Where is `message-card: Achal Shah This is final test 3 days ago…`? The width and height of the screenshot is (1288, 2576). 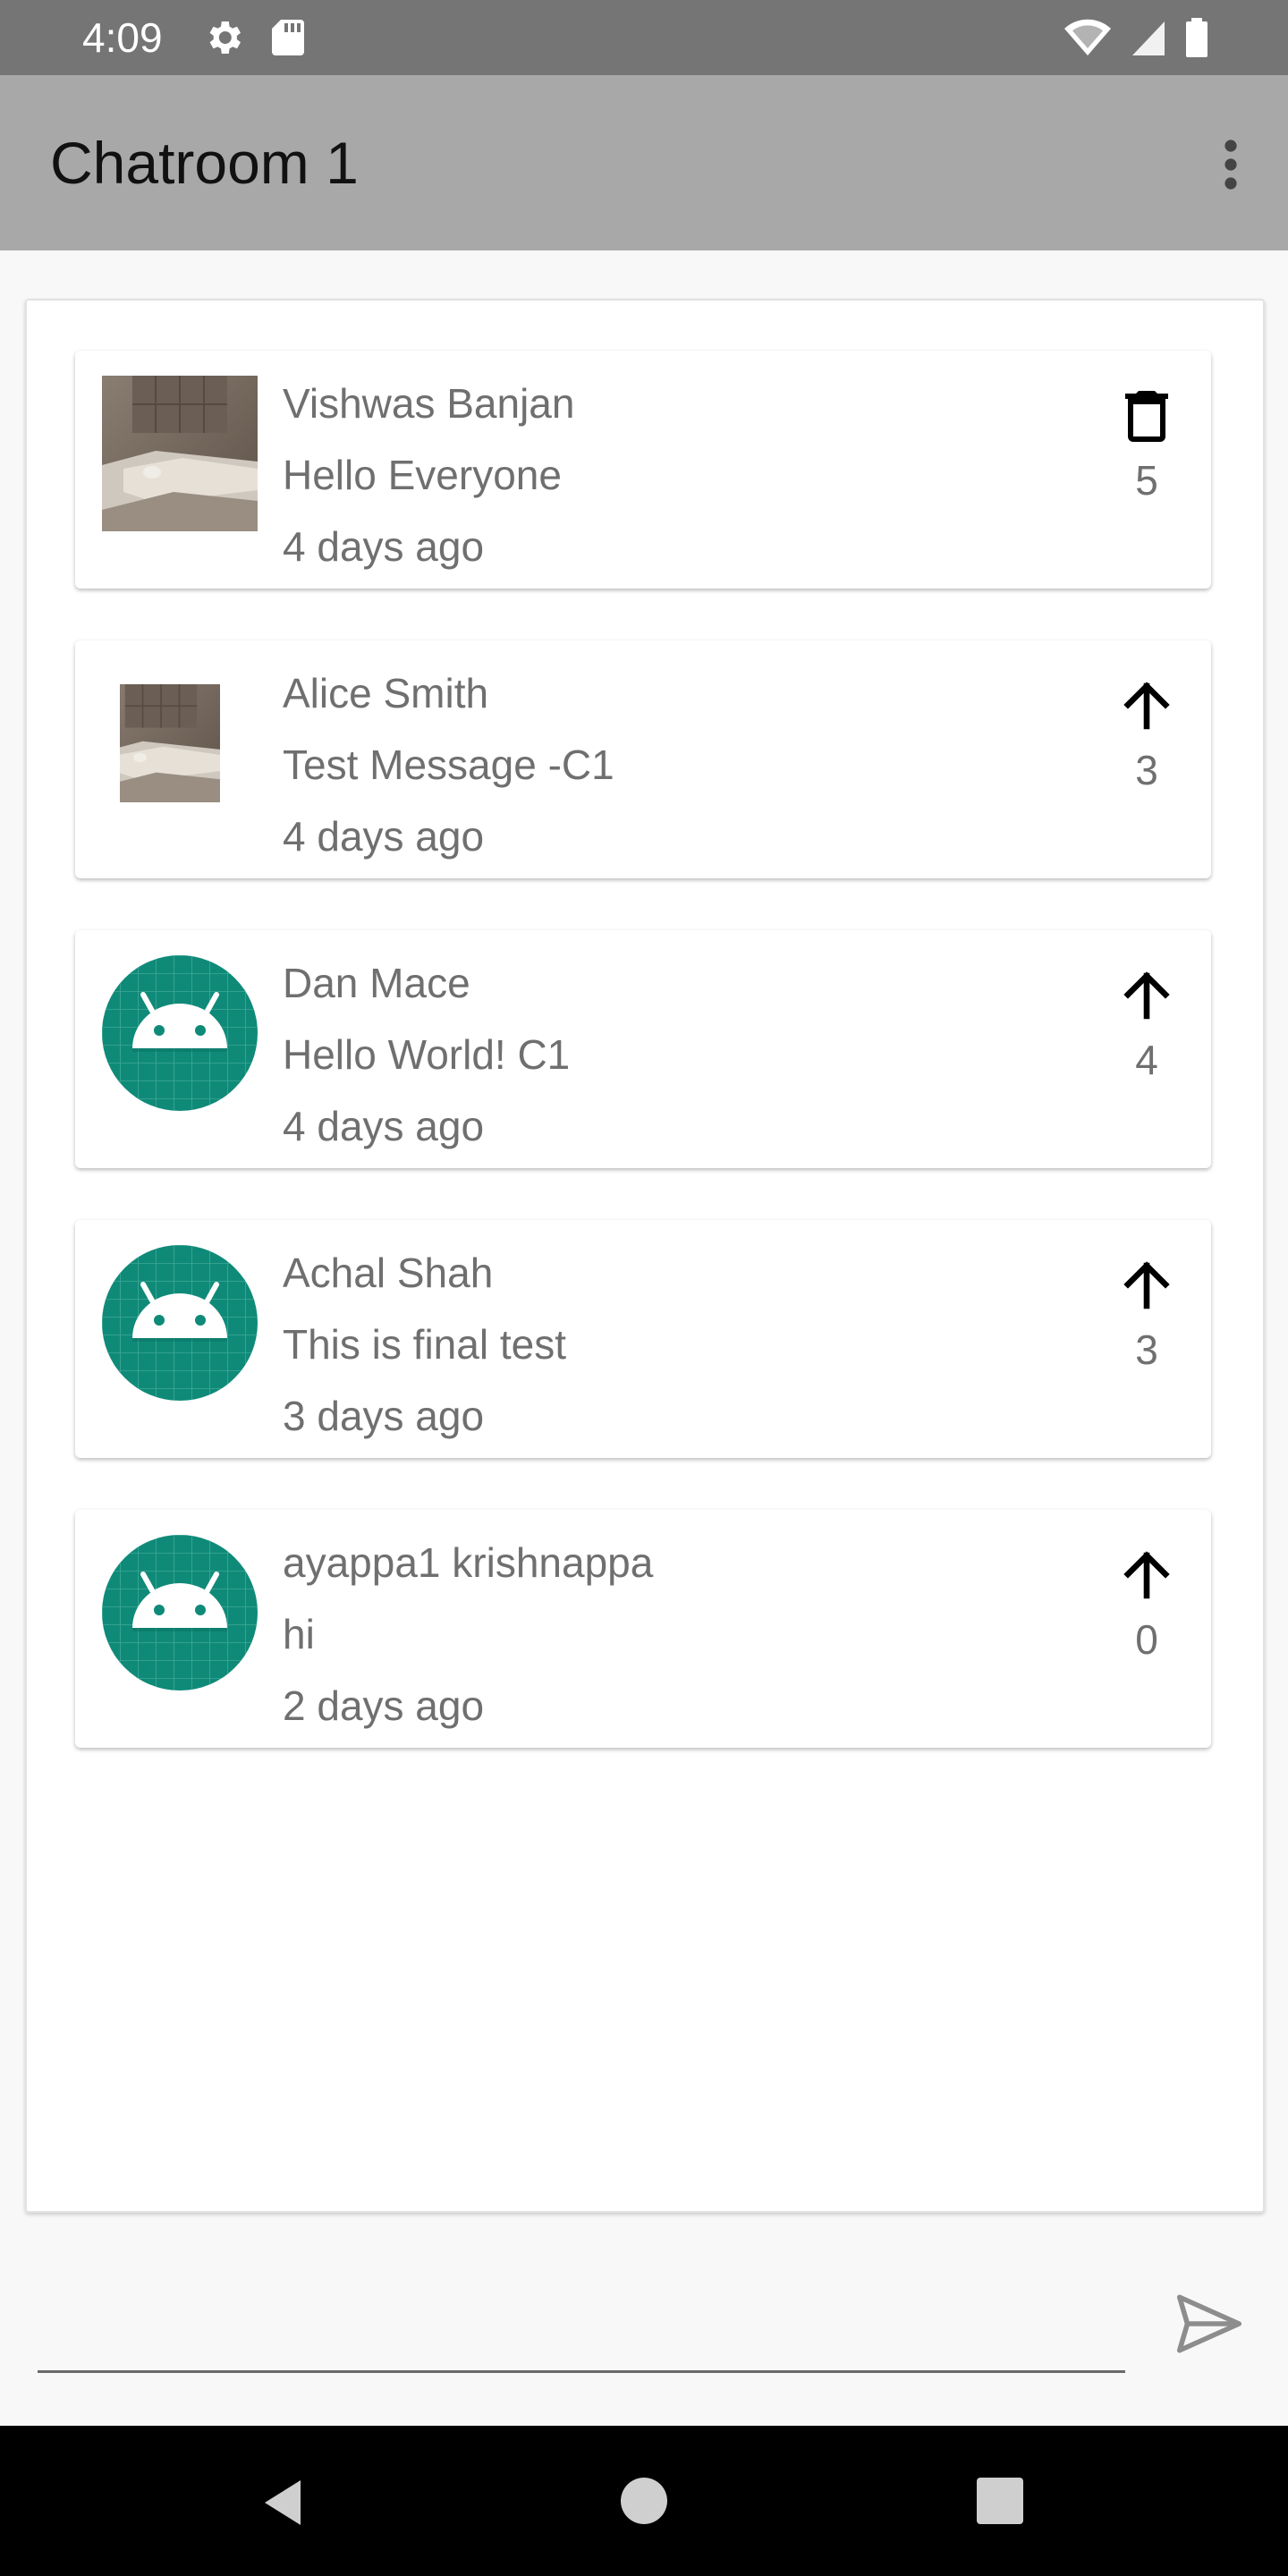
message-card: Achal Shah This is final test 3 days ago… is located at coordinates (643, 1339).